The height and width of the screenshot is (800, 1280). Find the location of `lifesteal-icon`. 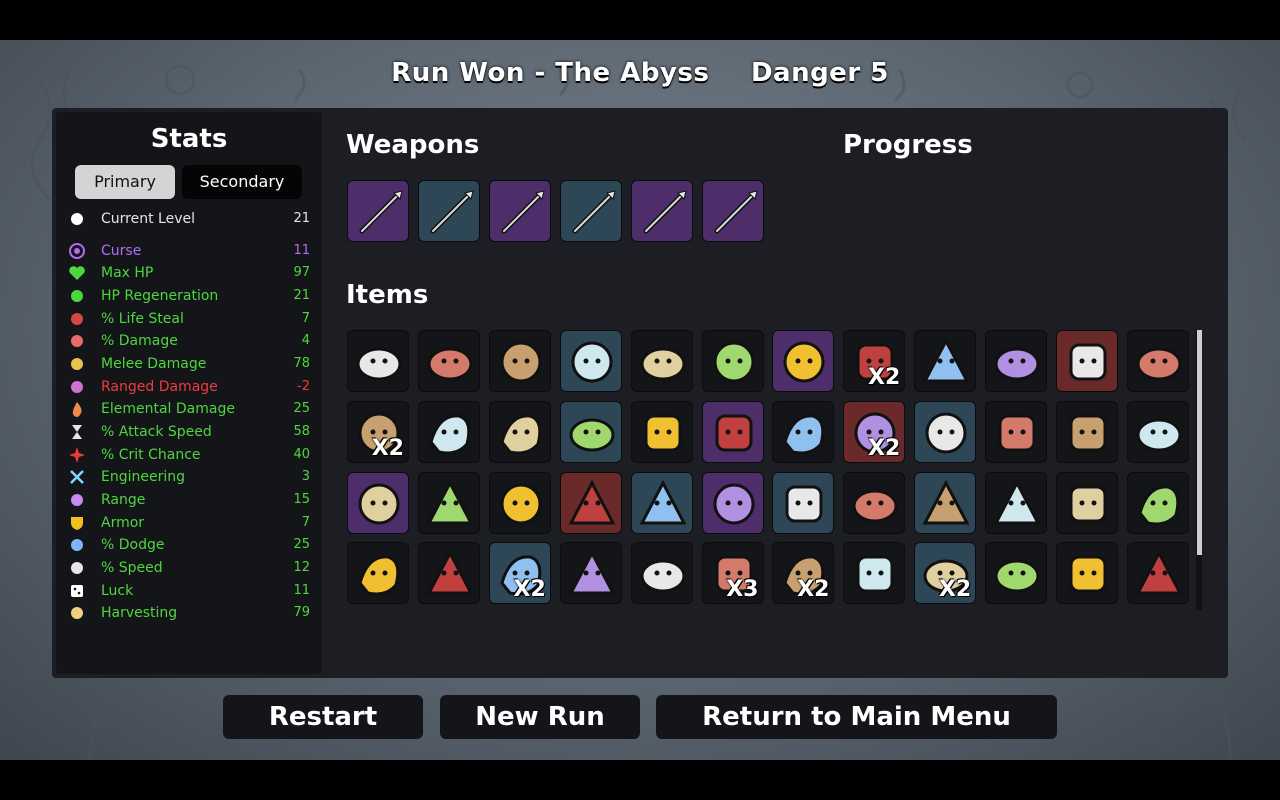

lifesteal-icon is located at coordinates (77, 319).